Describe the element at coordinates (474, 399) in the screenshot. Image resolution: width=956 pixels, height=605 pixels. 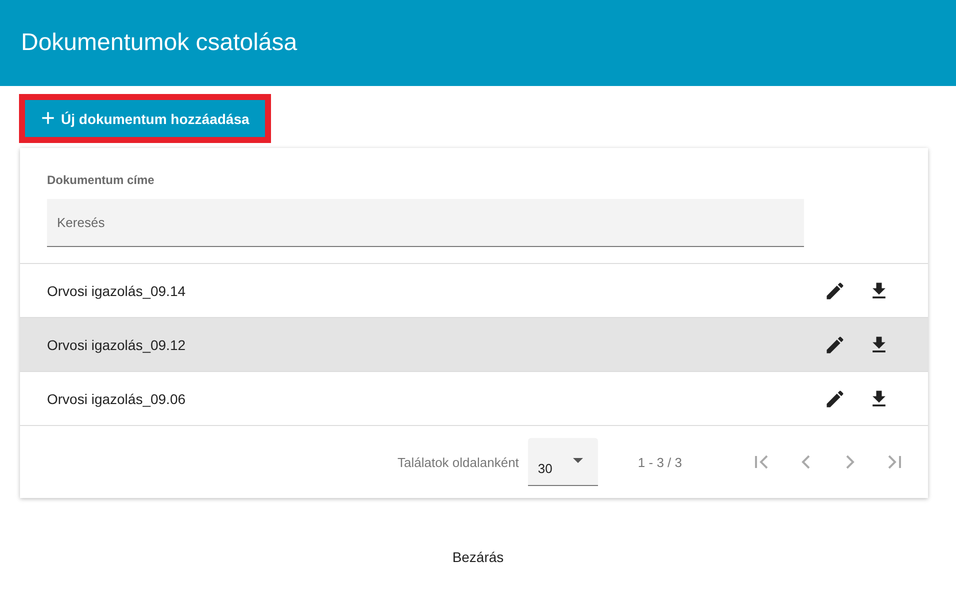
I see `document-row: Orvosi igazolás_09.06` at that location.